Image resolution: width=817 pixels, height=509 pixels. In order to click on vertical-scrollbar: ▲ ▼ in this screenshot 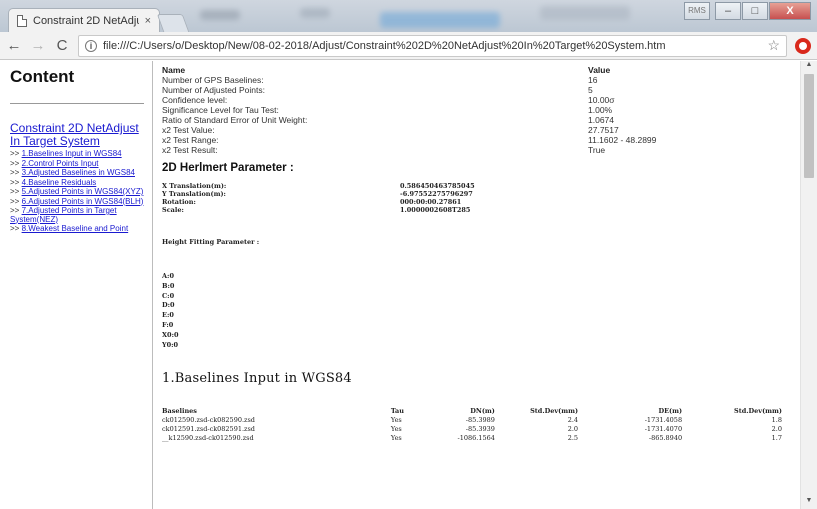, I will do `click(808, 285)`.